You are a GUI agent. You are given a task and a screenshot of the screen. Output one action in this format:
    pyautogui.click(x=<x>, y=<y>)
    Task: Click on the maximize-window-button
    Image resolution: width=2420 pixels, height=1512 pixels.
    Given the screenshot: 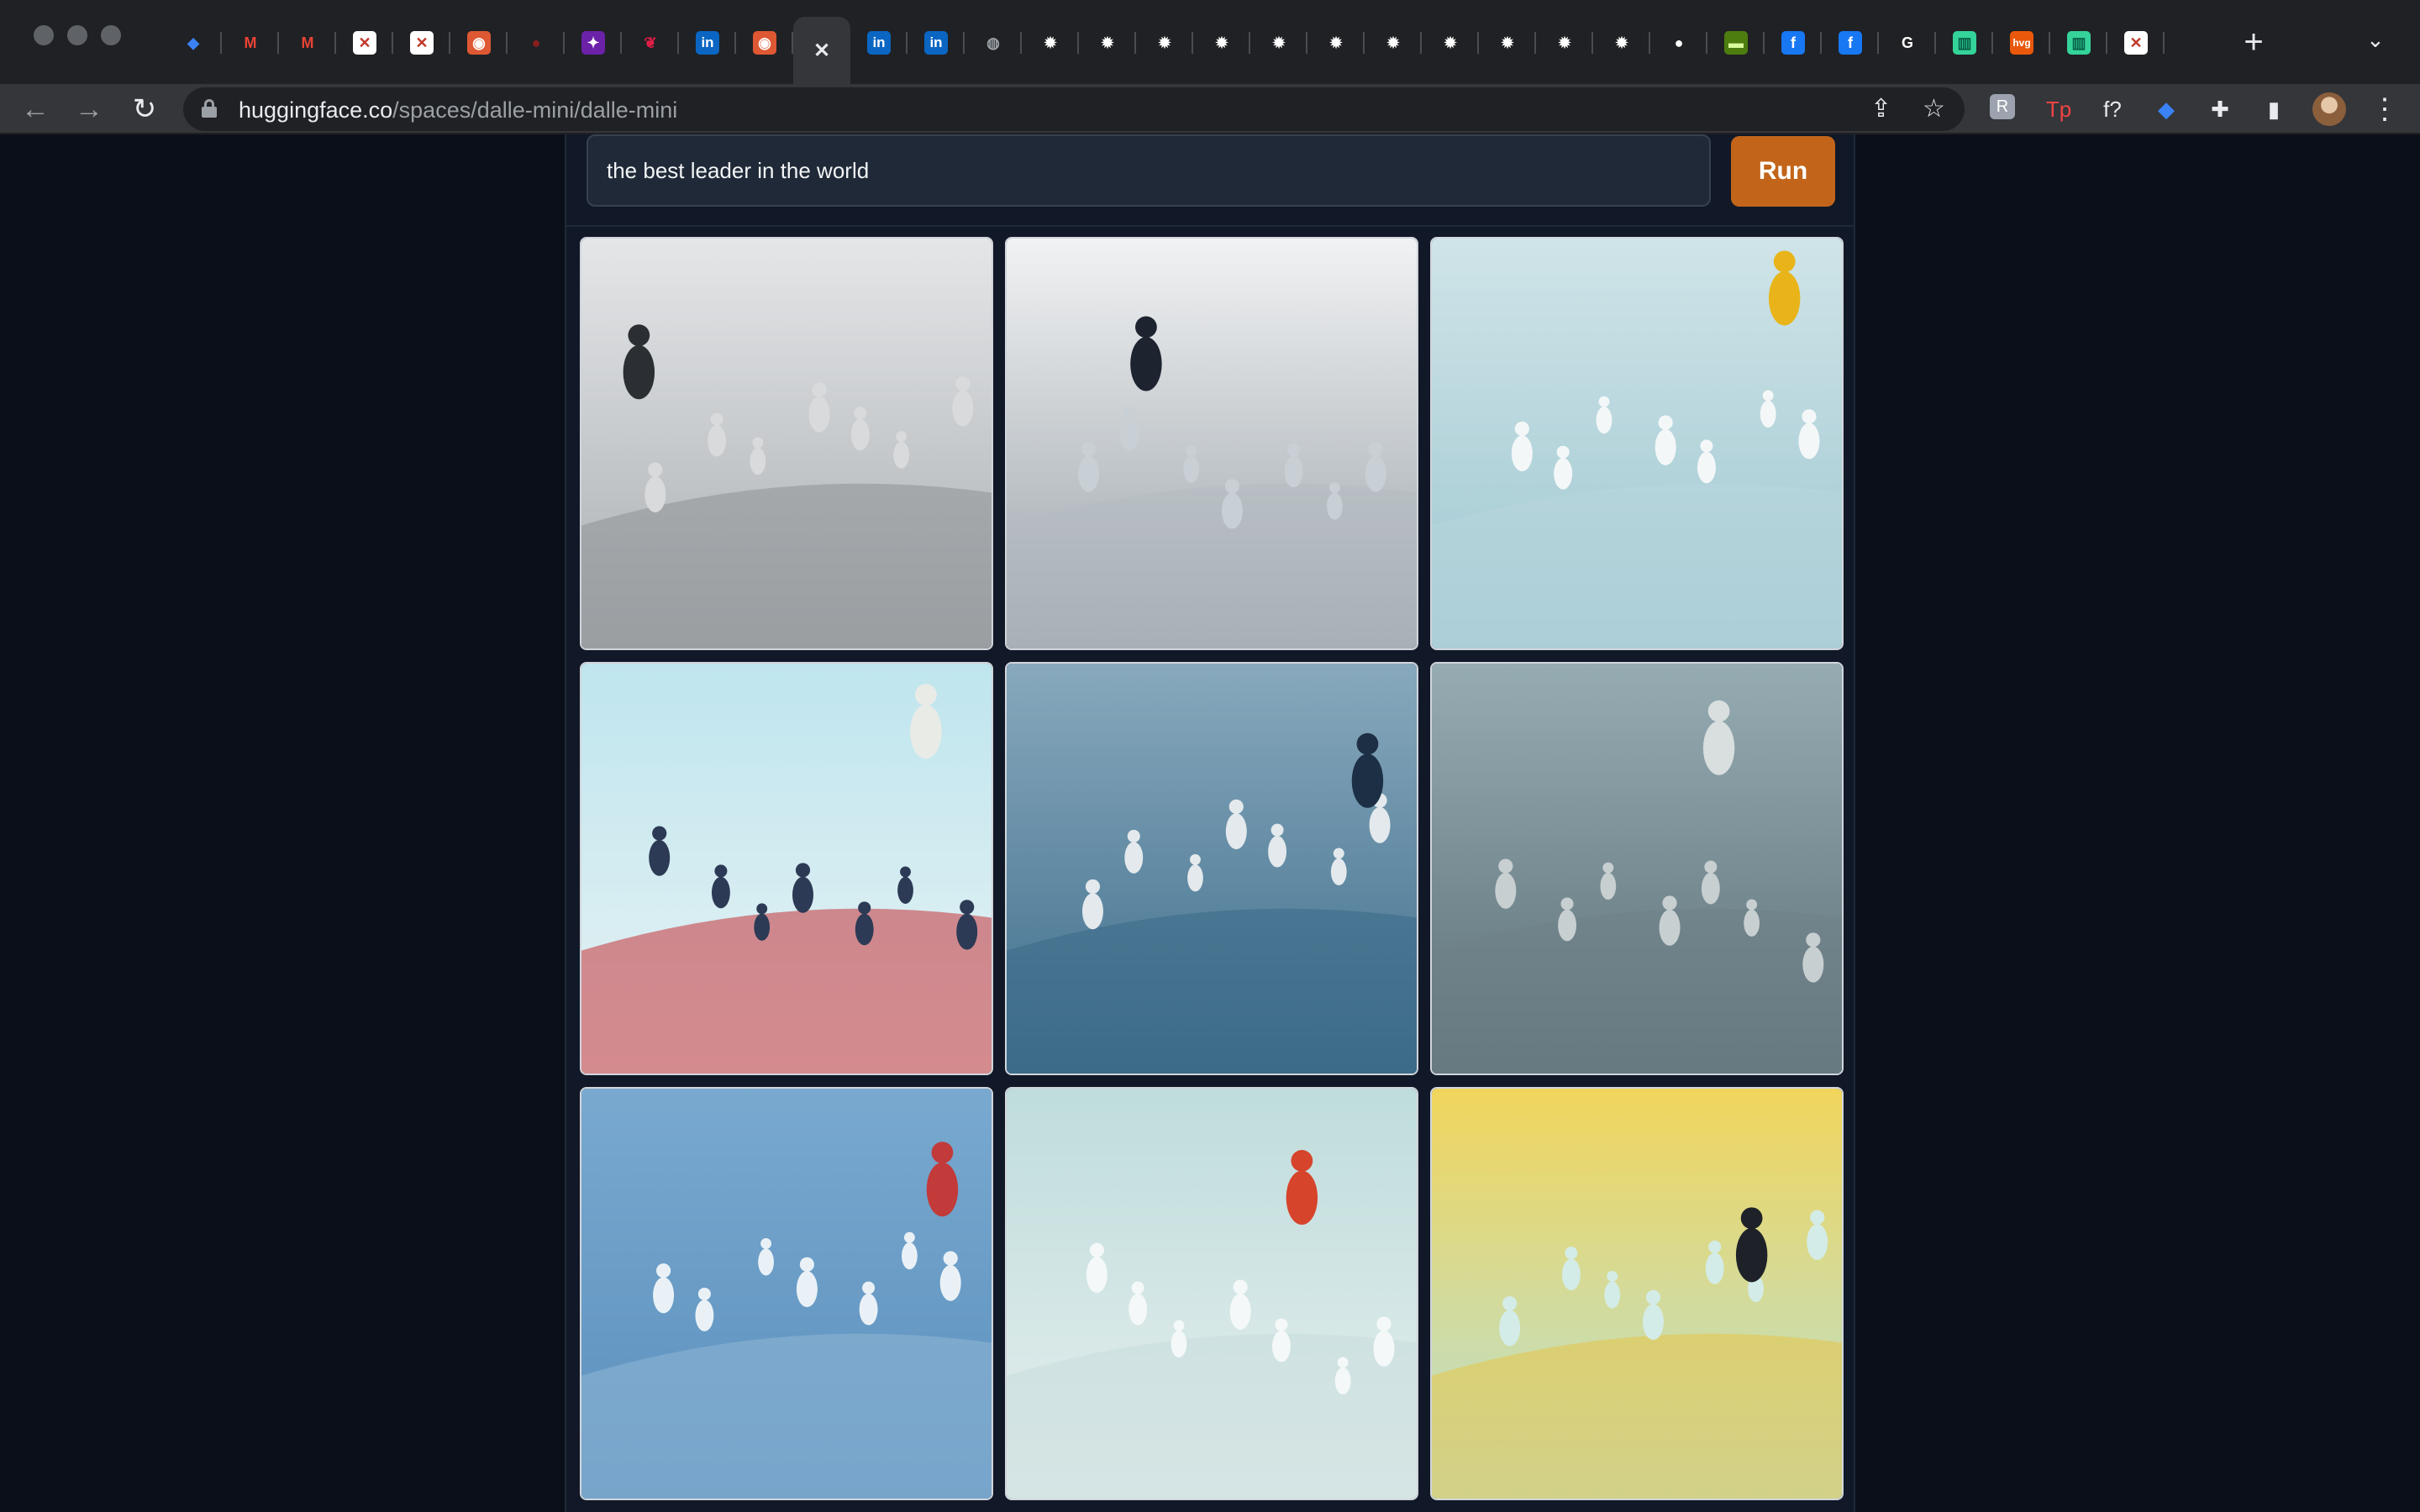 What is the action you would take?
    pyautogui.click(x=111, y=35)
    